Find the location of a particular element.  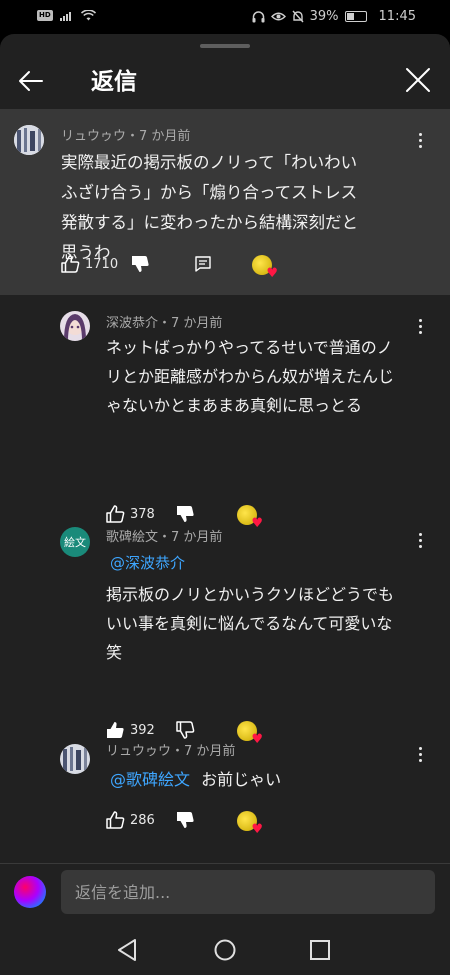

comment-author: 歌碑絵文・7 か月前 is located at coordinates (164, 535).